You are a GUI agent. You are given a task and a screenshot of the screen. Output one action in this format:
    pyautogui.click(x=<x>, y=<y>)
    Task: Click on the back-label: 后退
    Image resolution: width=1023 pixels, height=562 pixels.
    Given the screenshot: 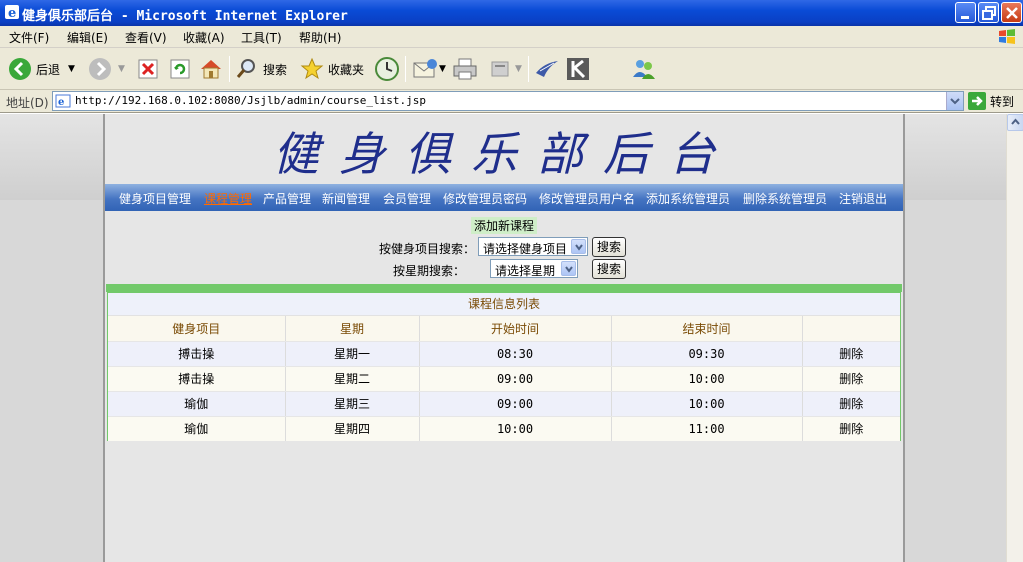 What is the action you would take?
    pyautogui.click(x=48, y=69)
    